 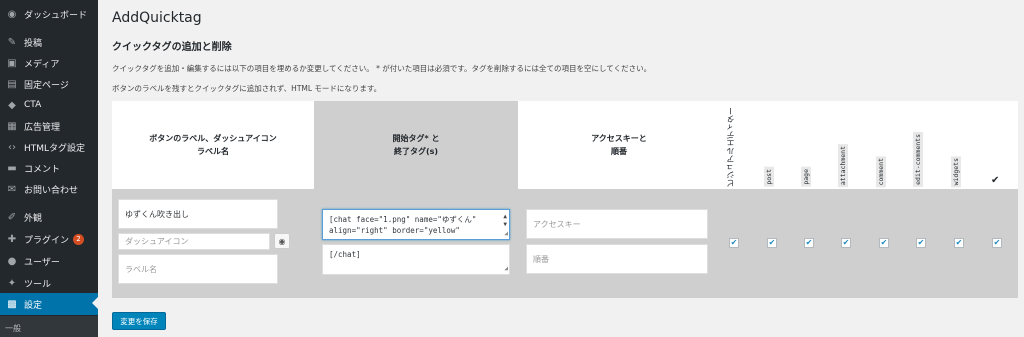 I want to click on sidebar-item-dashboard: ◉ ダッシュボード, so click(x=49, y=14).